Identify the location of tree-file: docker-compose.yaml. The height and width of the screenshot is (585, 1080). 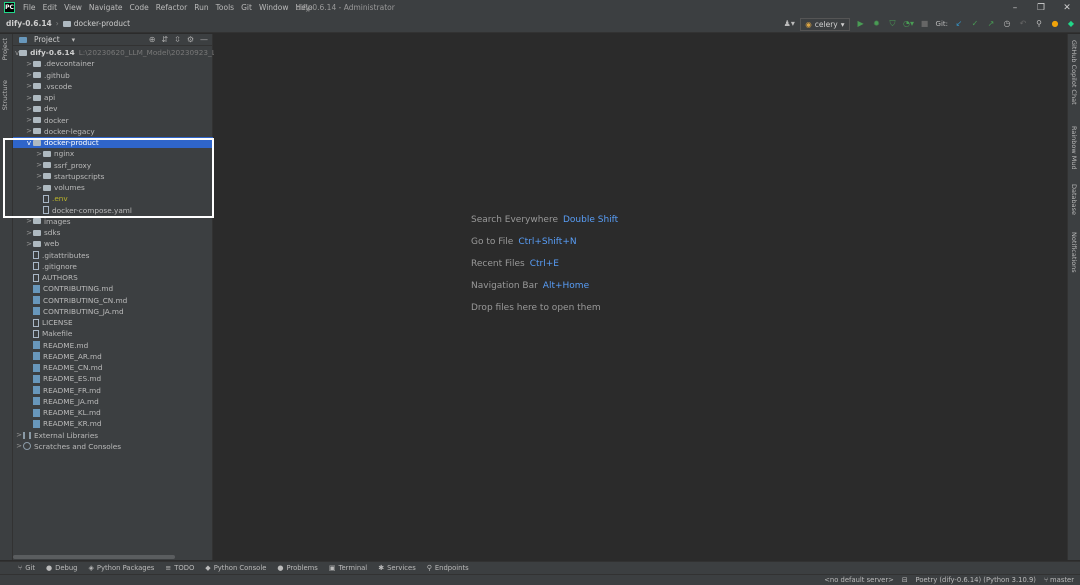
(113, 210).